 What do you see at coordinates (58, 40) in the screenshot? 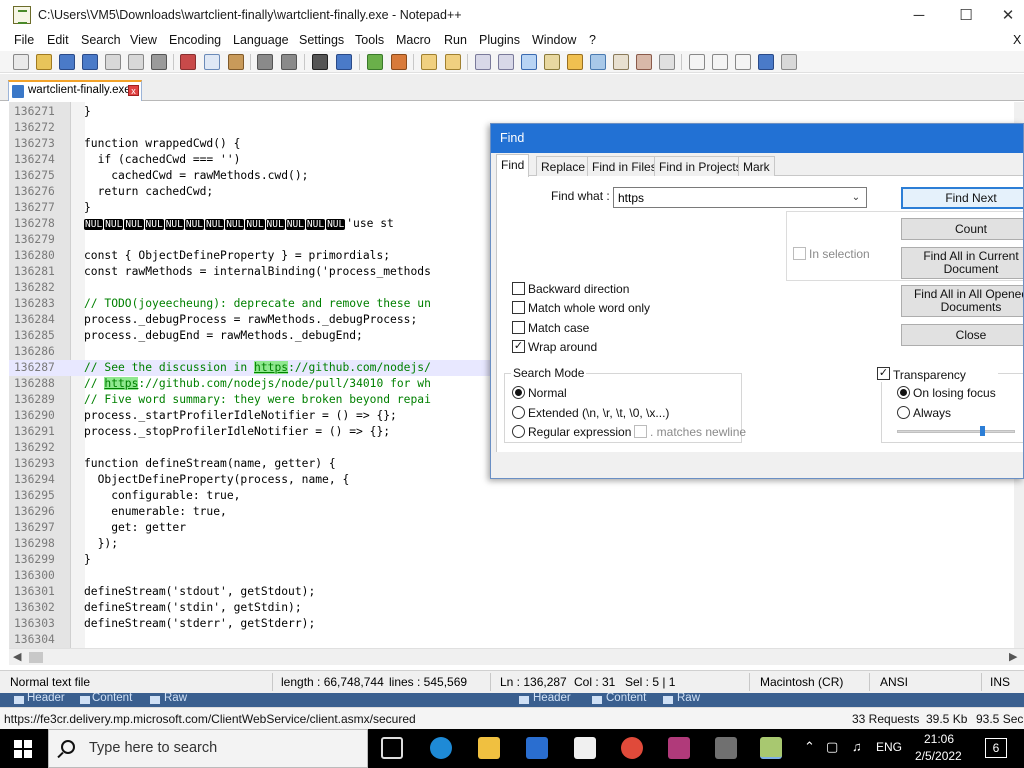
I see `menu-edit: Edit` at bounding box center [58, 40].